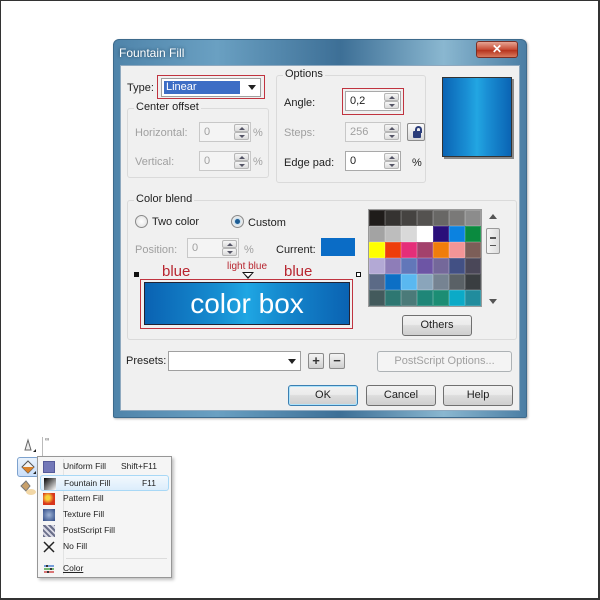 This screenshot has width=600, height=600. I want to click on color-palette, so click(425, 258).